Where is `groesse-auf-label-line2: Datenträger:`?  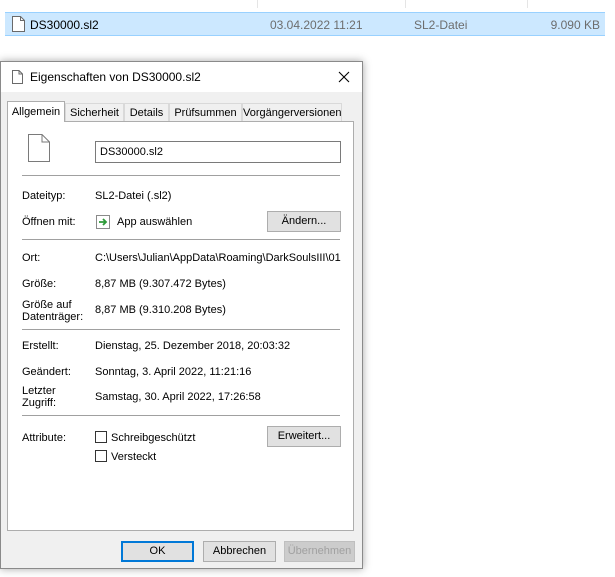 groesse-auf-label-line2: Datenträger: is located at coordinates (53, 317).